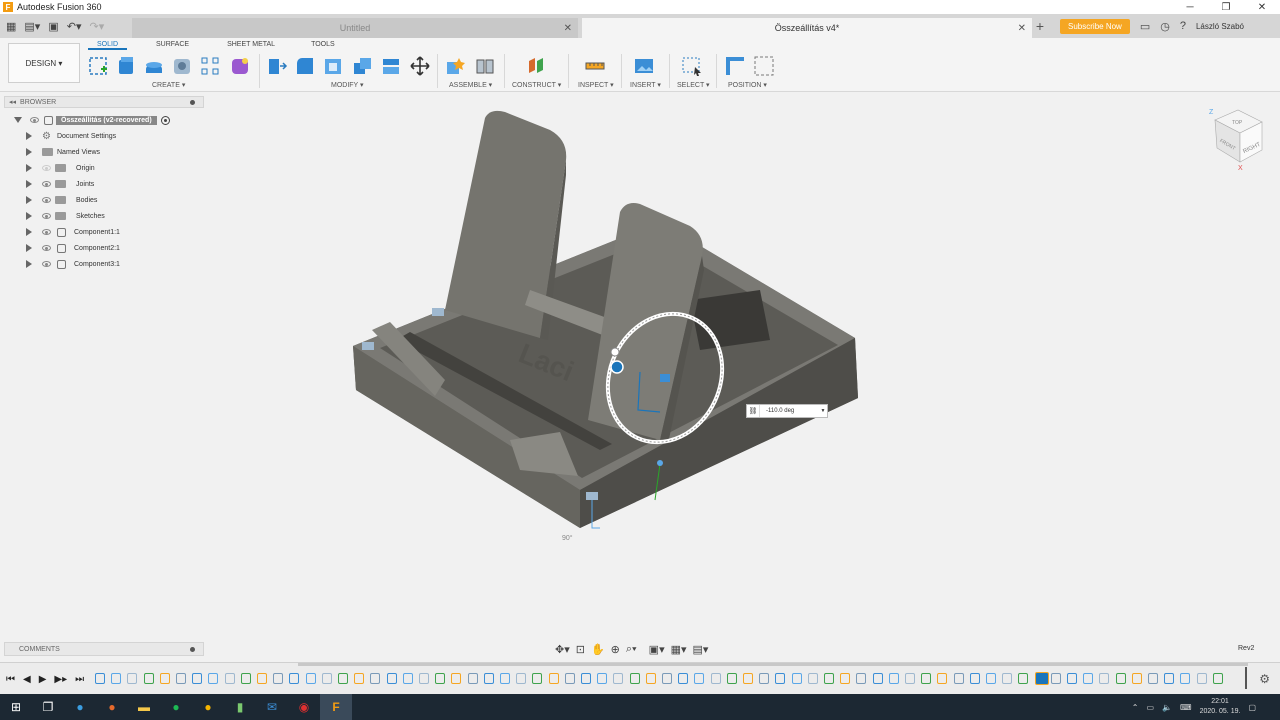 This screenshot has height=720, width=1280. I want to click on browser-item-component3: Component3:1, so click(104, 264).